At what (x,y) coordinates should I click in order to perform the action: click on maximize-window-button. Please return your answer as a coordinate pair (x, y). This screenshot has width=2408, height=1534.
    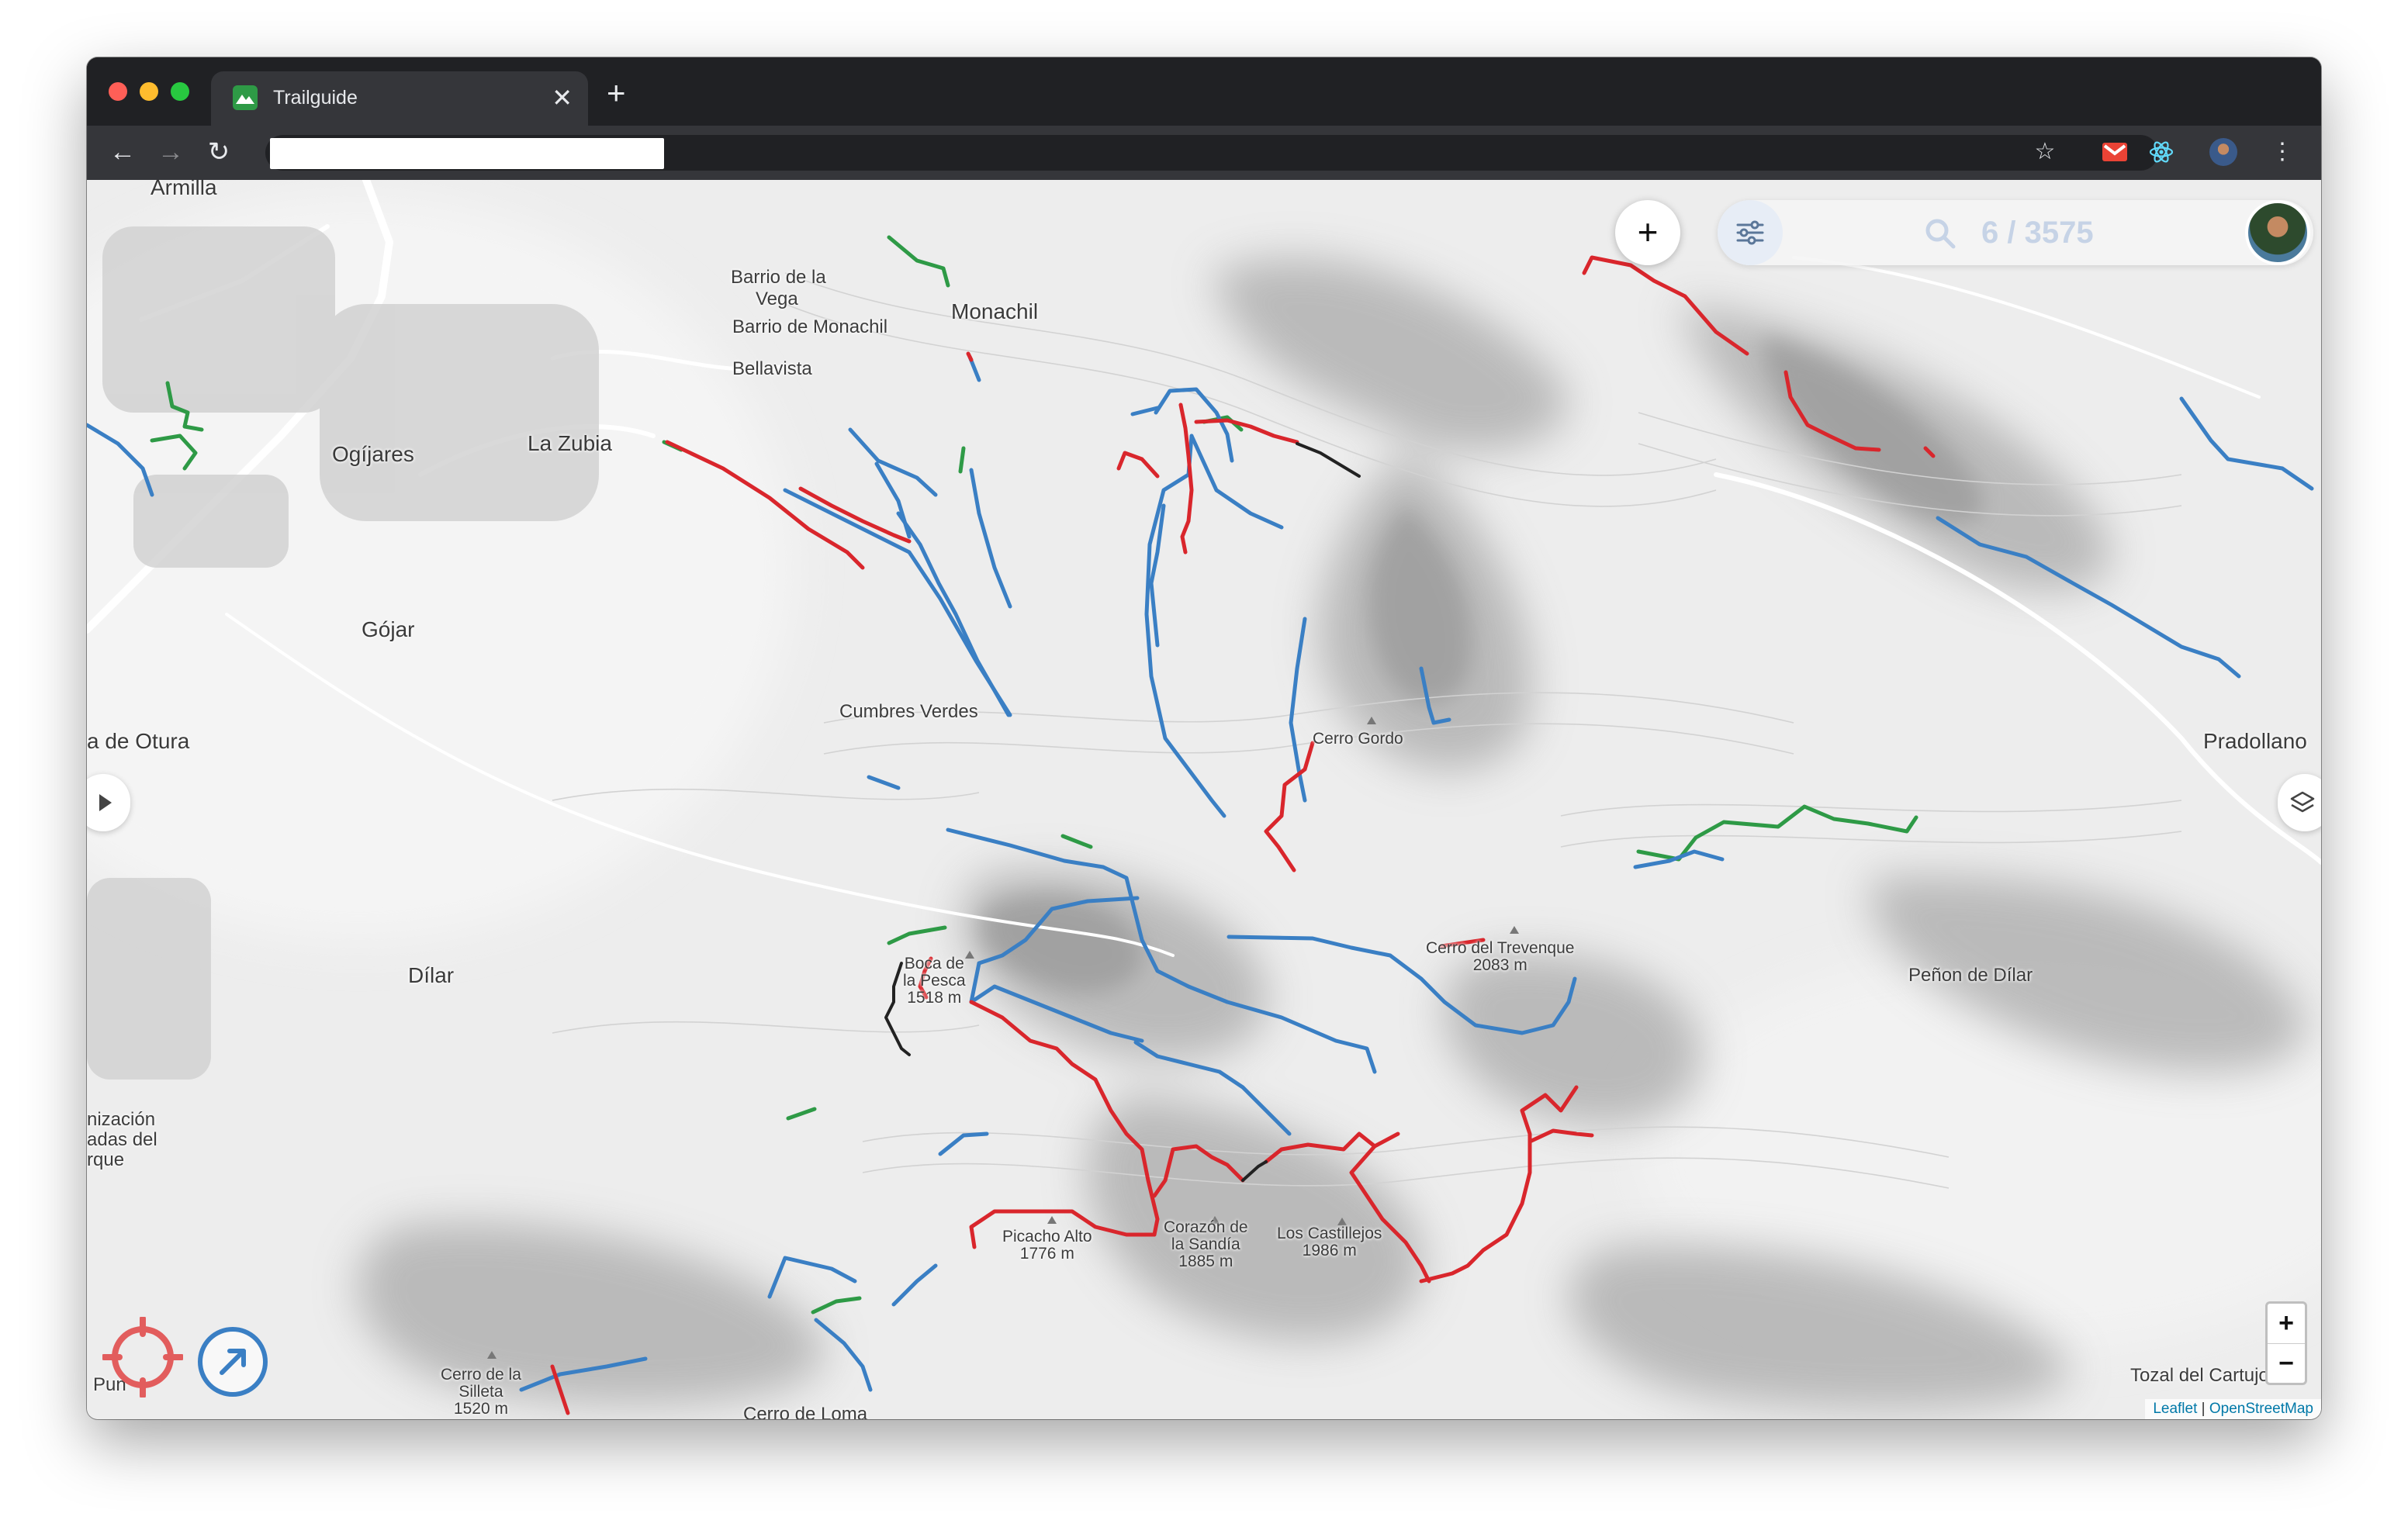
    Looking at the image, I should click on (180, 91).